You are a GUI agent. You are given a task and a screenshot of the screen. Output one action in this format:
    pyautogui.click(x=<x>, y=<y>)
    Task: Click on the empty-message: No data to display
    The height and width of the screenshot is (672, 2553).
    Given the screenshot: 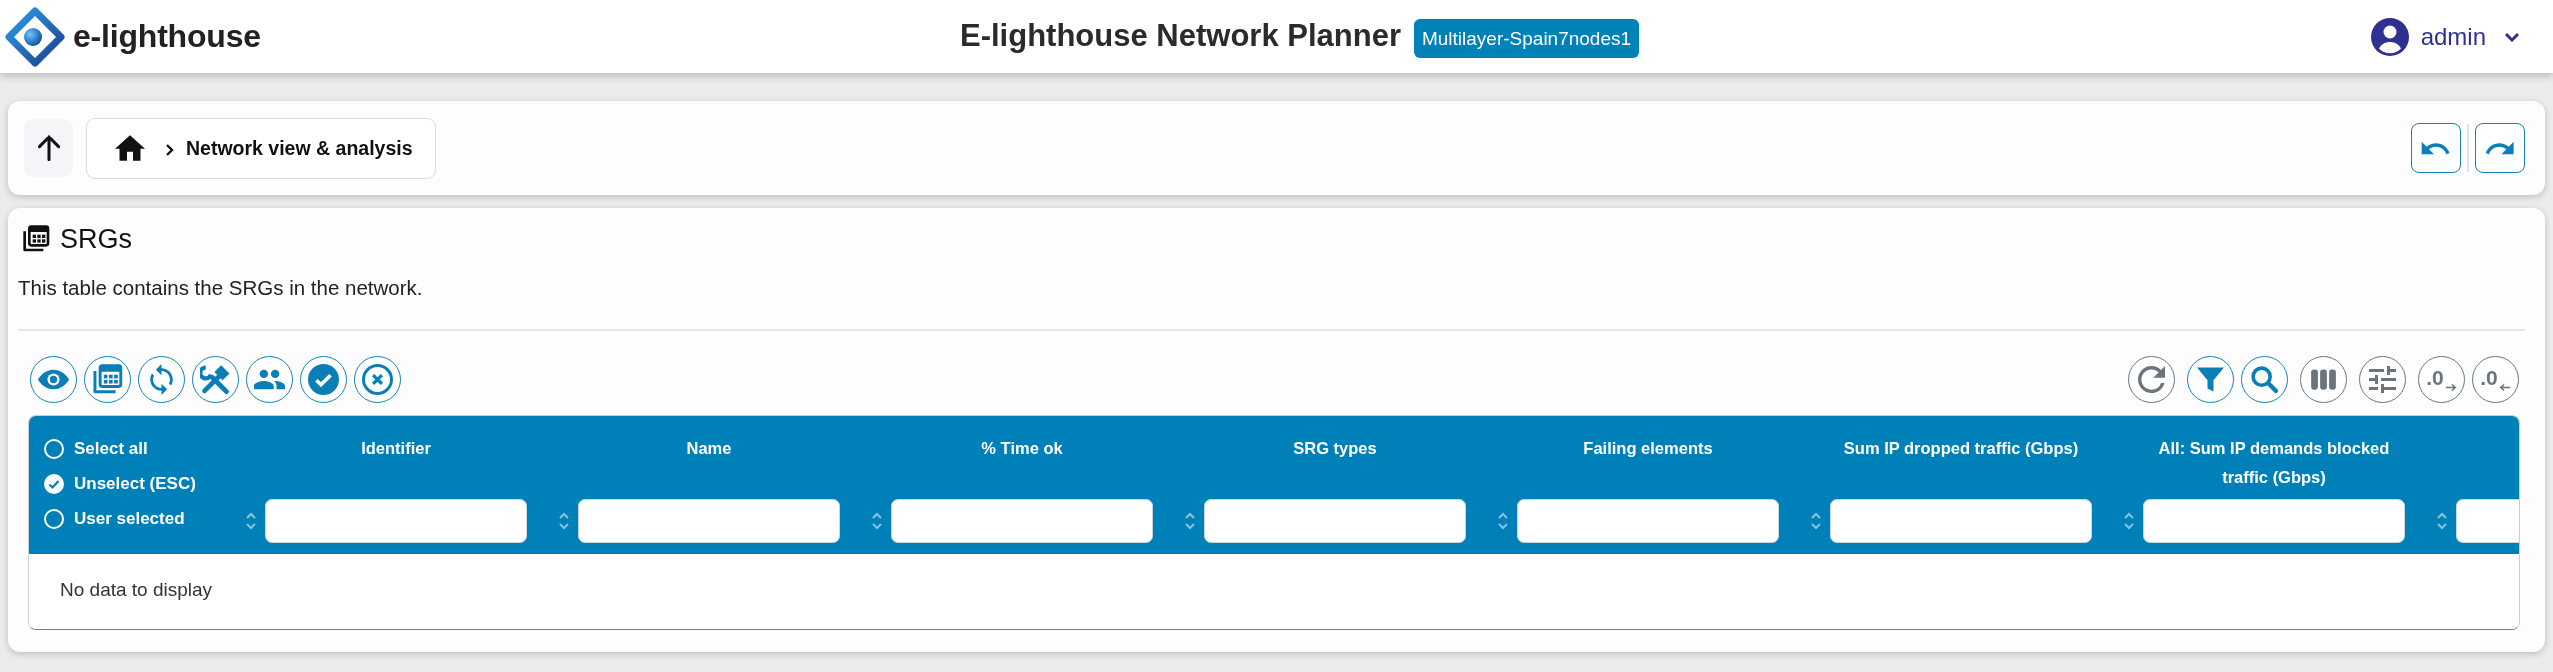 What is the action you would take?
    pyautogui.click(x=136, y=589)
    